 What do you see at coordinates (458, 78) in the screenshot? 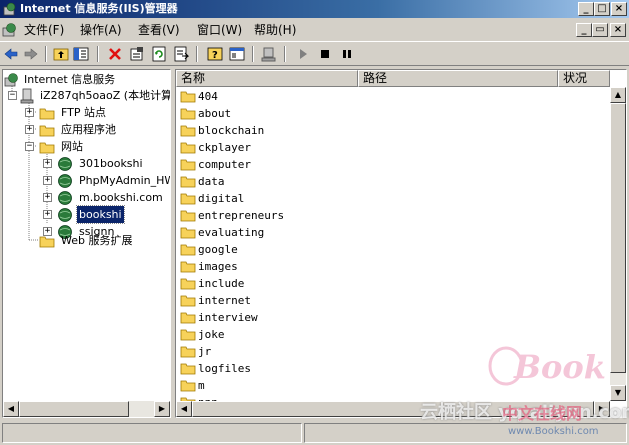
I see `column-header-path: 路径` at bounding box center [458, 78].